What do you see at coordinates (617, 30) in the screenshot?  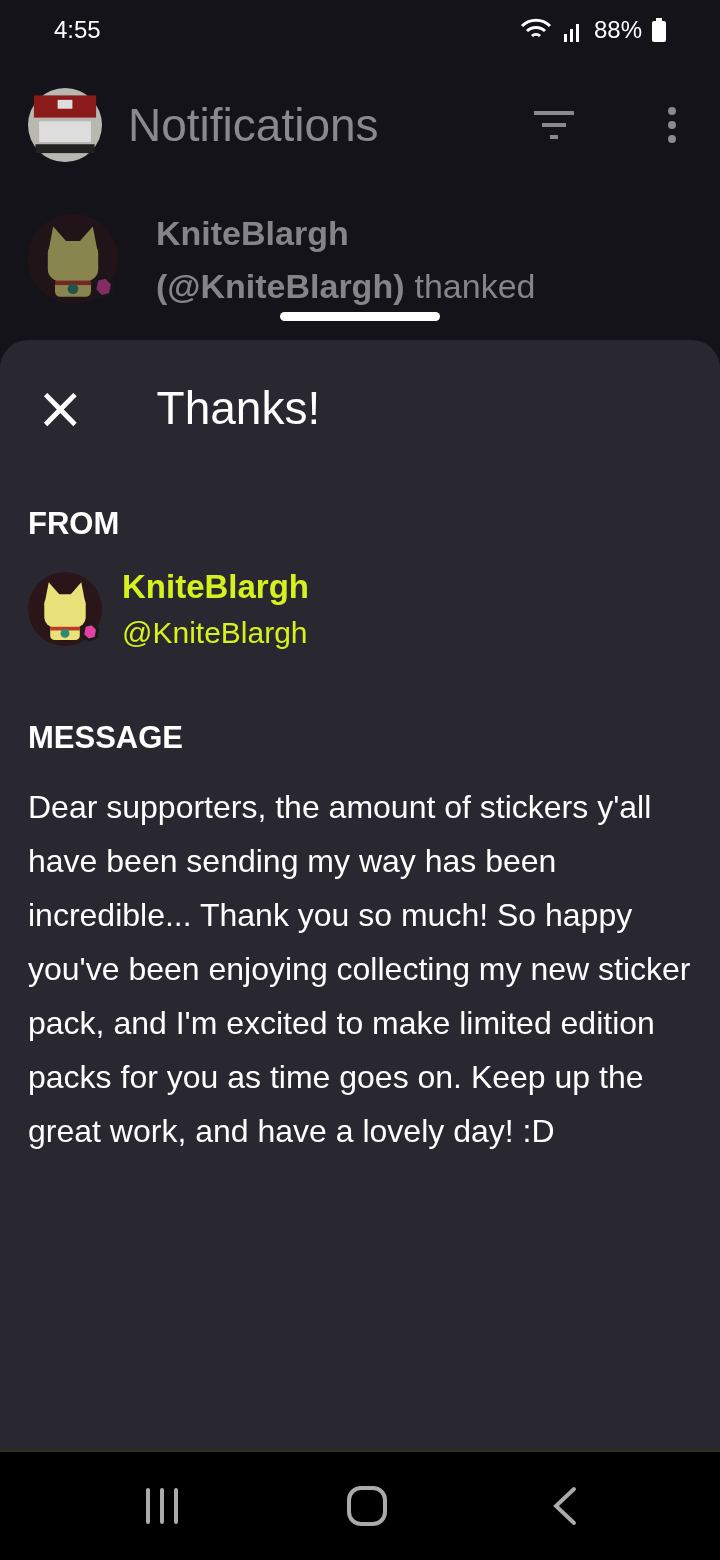 I see `battery-percent: 88%` at bounding box center [617, 30].